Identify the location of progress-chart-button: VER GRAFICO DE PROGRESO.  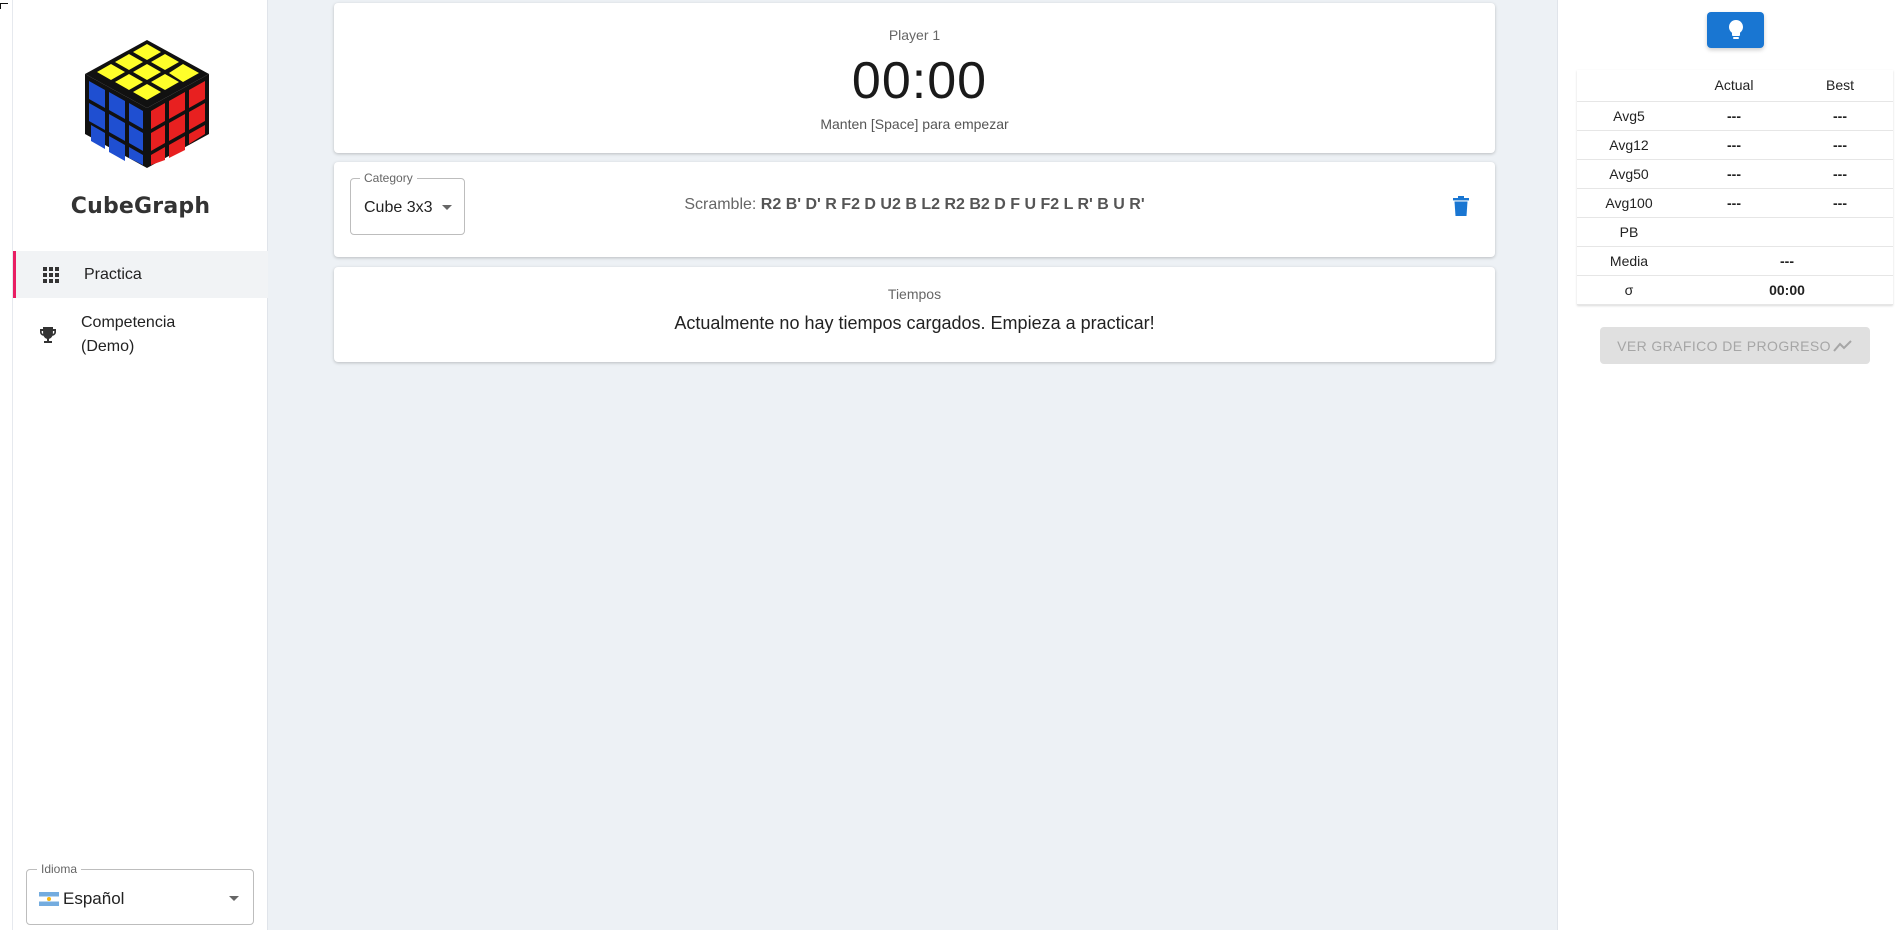
(1735, 345).